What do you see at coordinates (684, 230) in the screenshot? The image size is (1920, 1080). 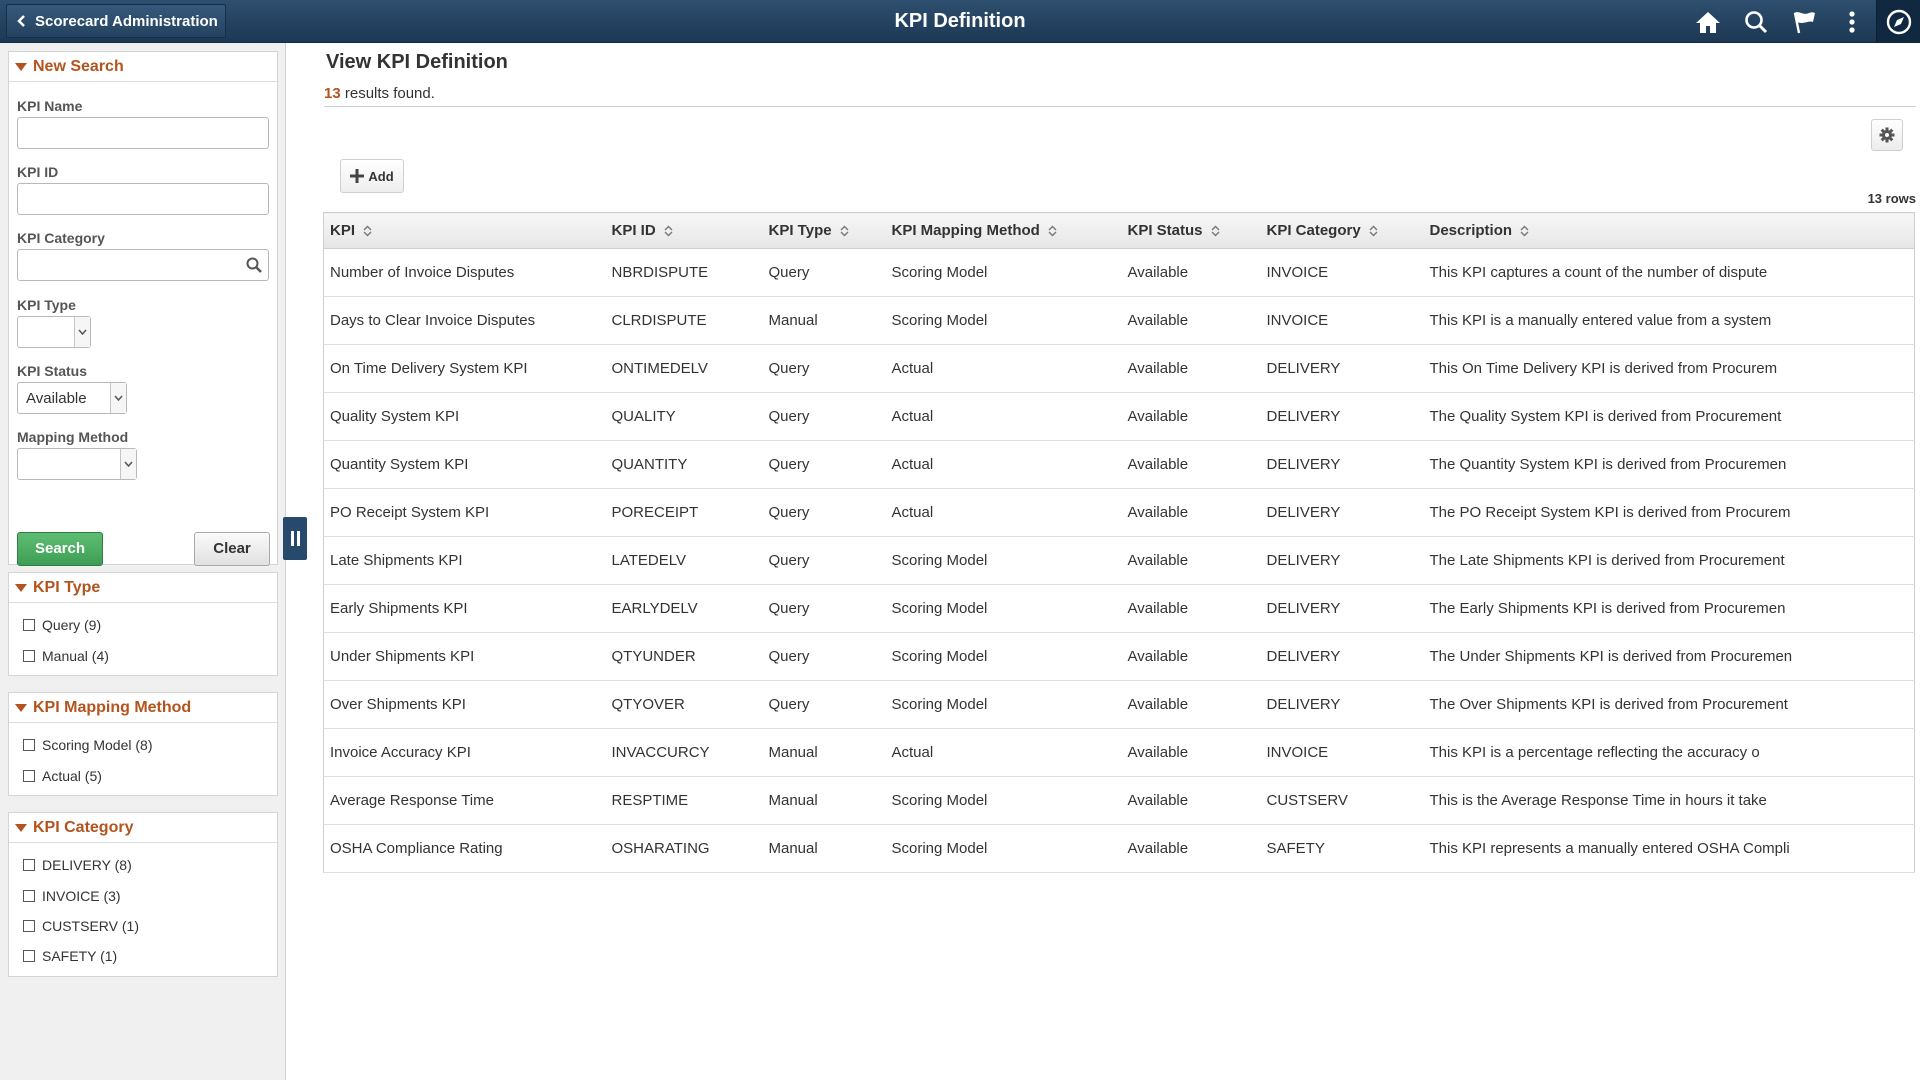 I see `column-header-kpi-id: KPI ID` at bounding box center [684, 230].